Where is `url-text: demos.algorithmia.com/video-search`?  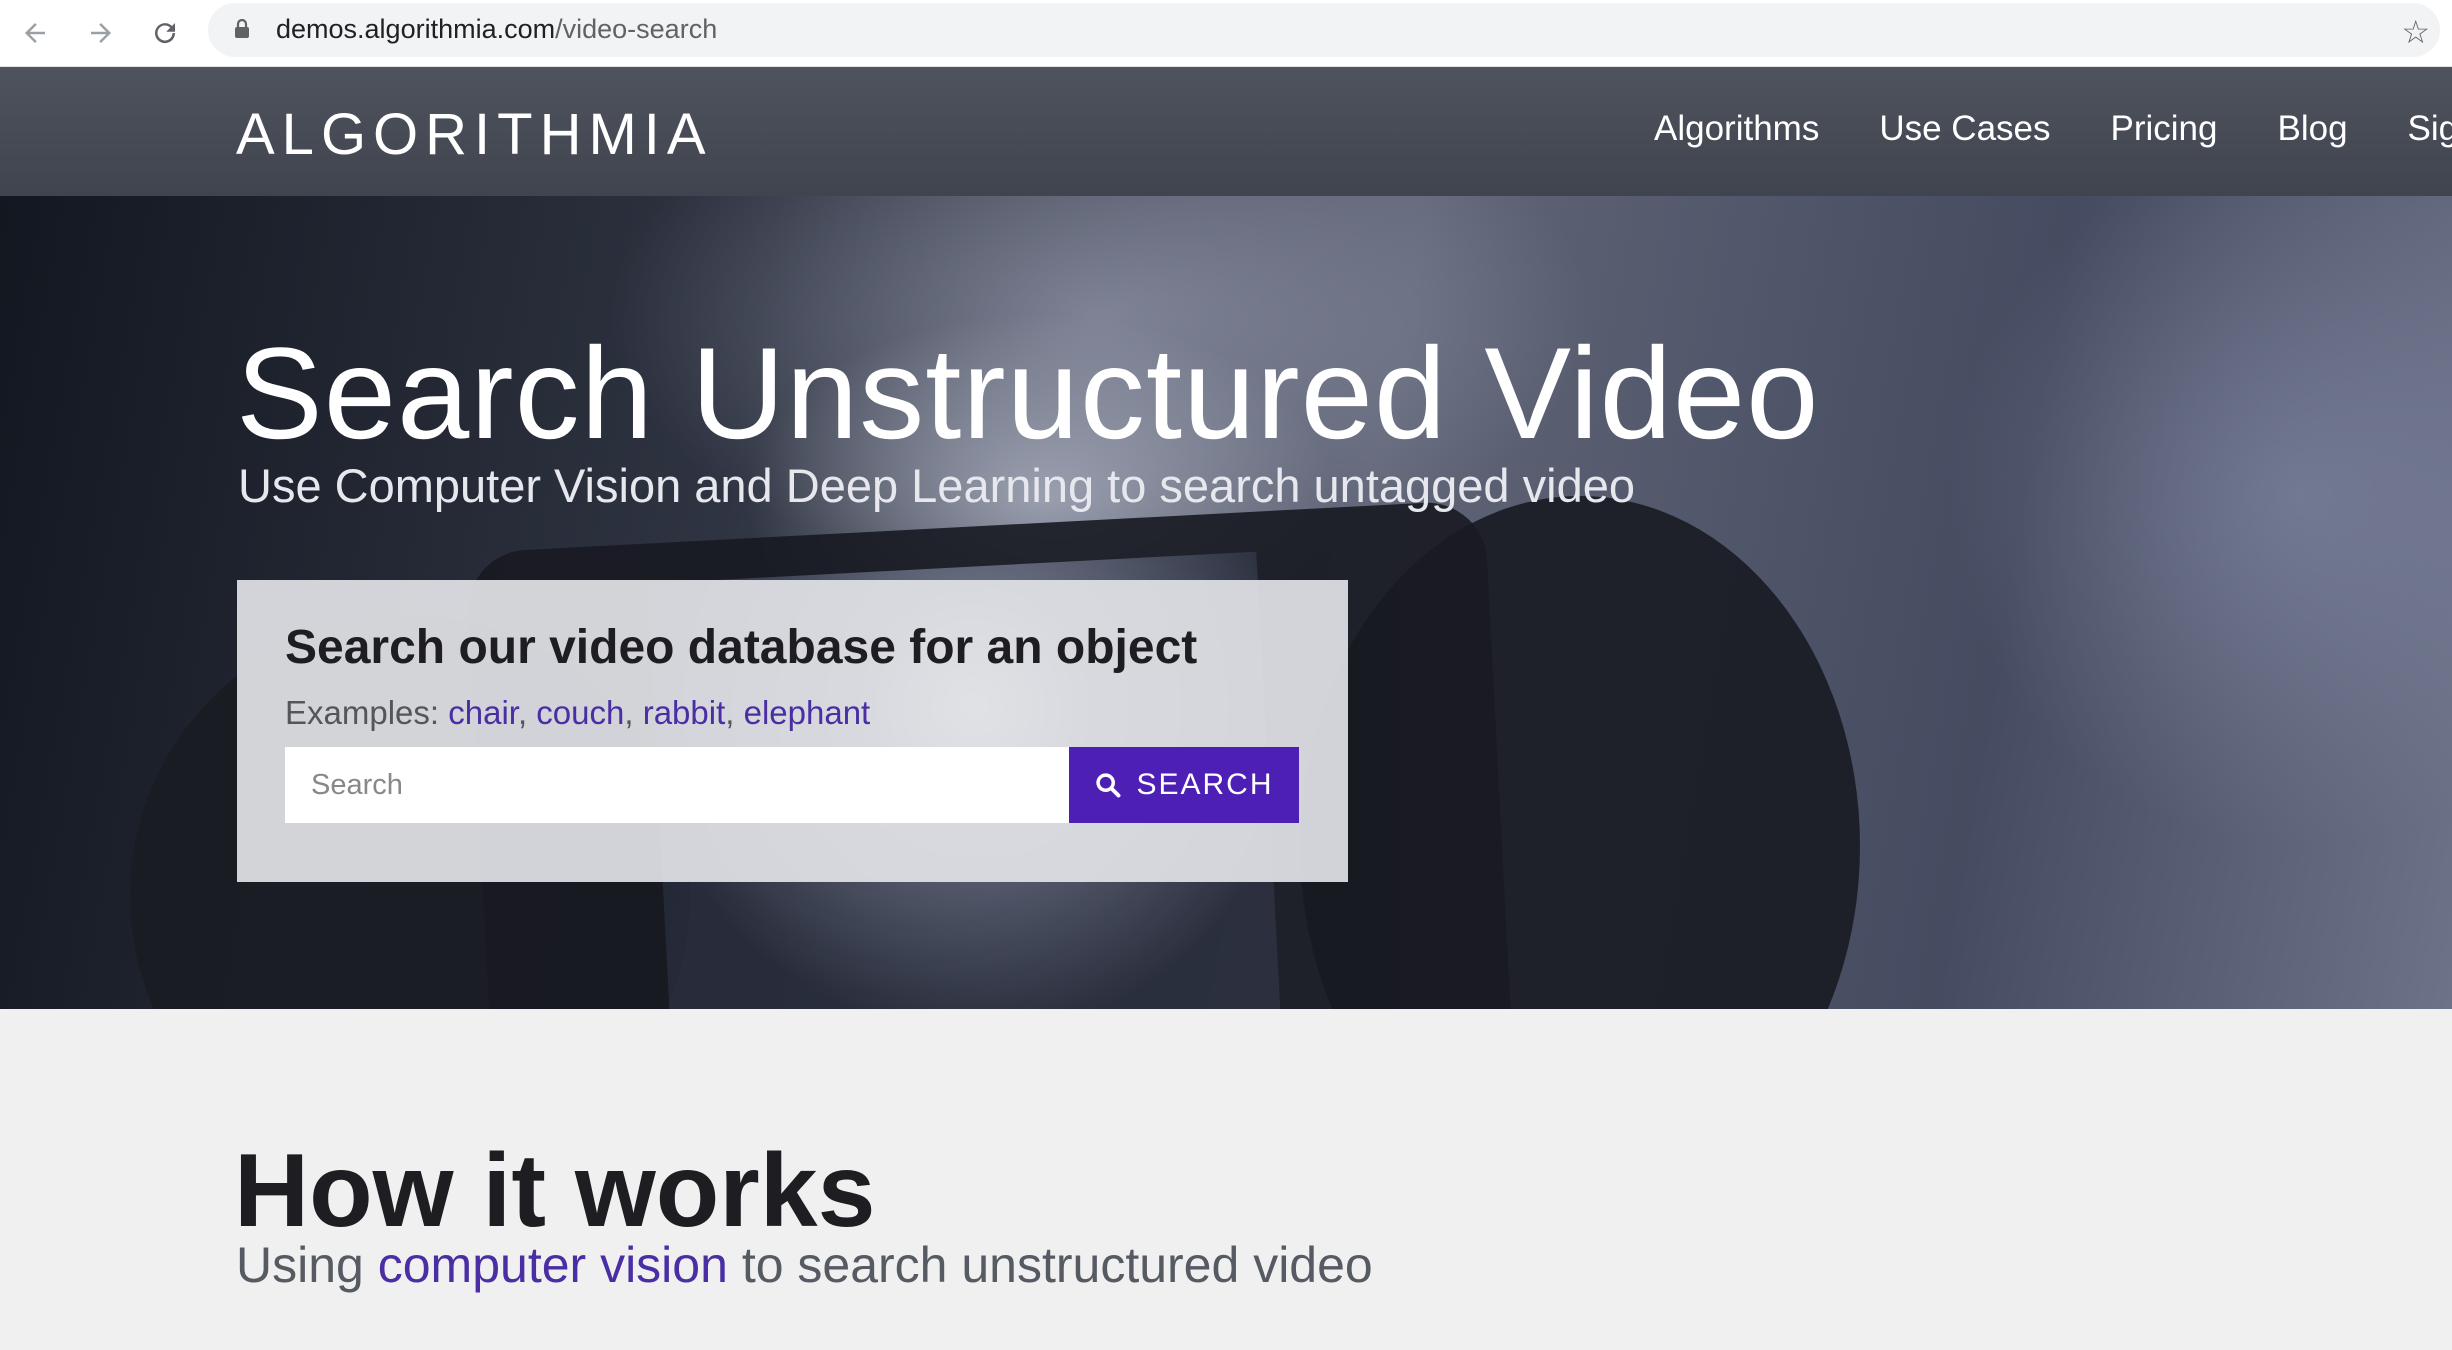 url-text: demos.algorithmia.com/video-search is located at coordinates (496, 29).